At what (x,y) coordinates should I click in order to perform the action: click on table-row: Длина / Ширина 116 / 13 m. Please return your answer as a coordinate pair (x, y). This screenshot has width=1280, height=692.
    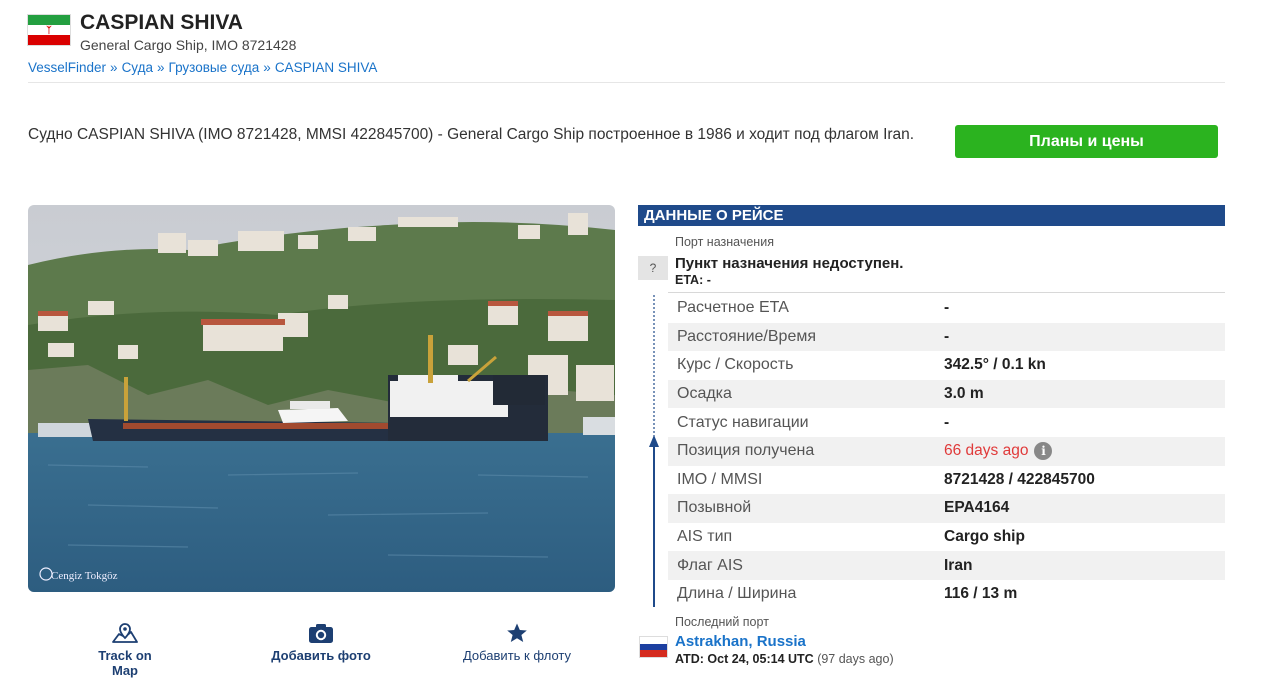
    Looking at the image, I should click on (946, 594).